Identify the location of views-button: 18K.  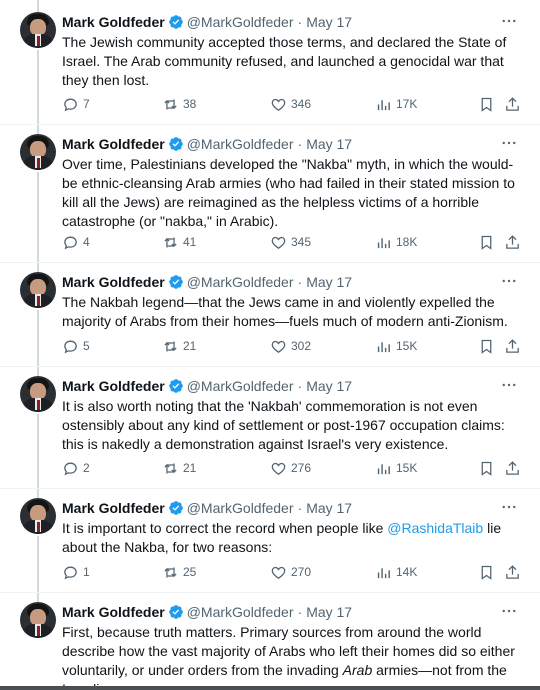
(396, 242).